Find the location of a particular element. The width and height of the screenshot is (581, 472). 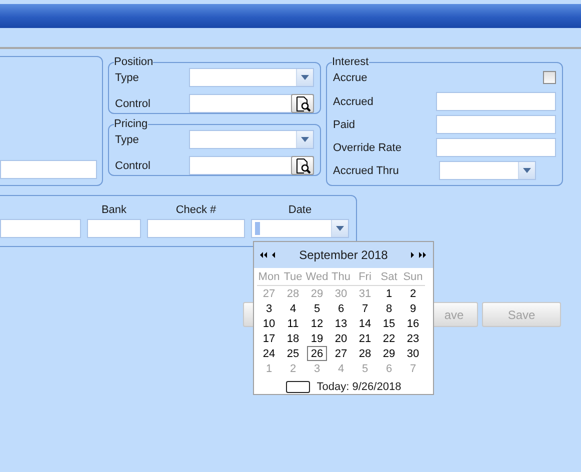

date-field is located at coordinates (300, 228).